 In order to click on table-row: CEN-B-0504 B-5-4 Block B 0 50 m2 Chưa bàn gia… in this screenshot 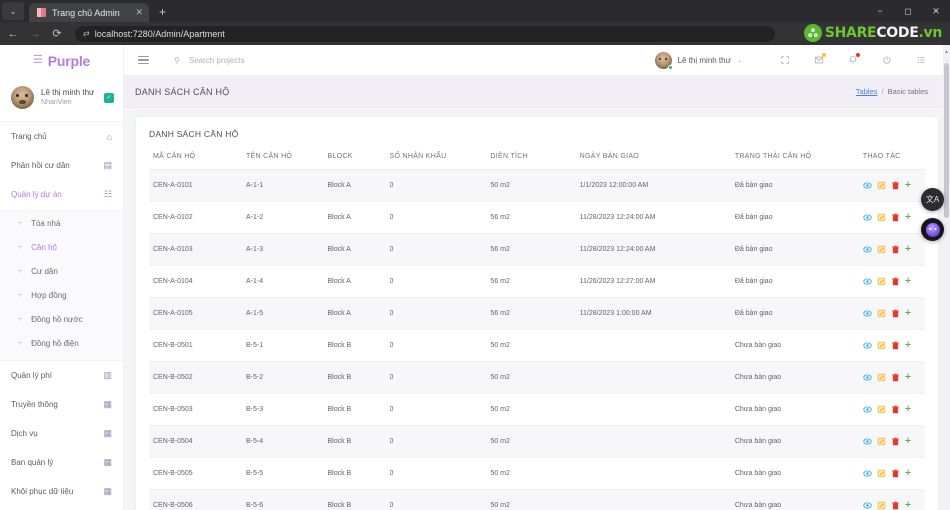, I will do `click(537, 441)`.